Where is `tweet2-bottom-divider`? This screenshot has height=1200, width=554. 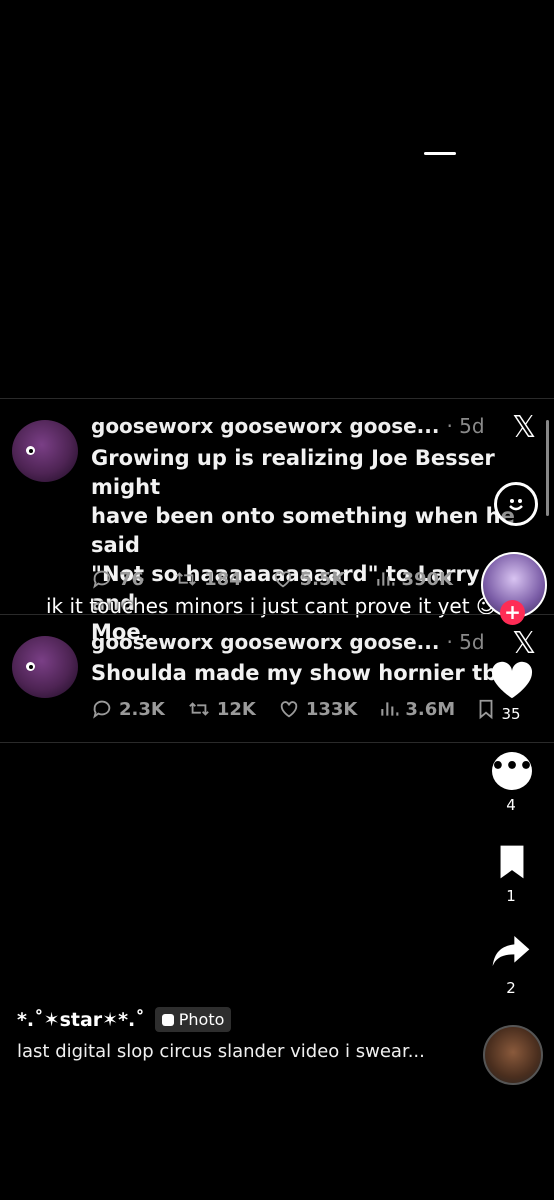 tweet2-bottom-divider is located at coordinates (277, 742).